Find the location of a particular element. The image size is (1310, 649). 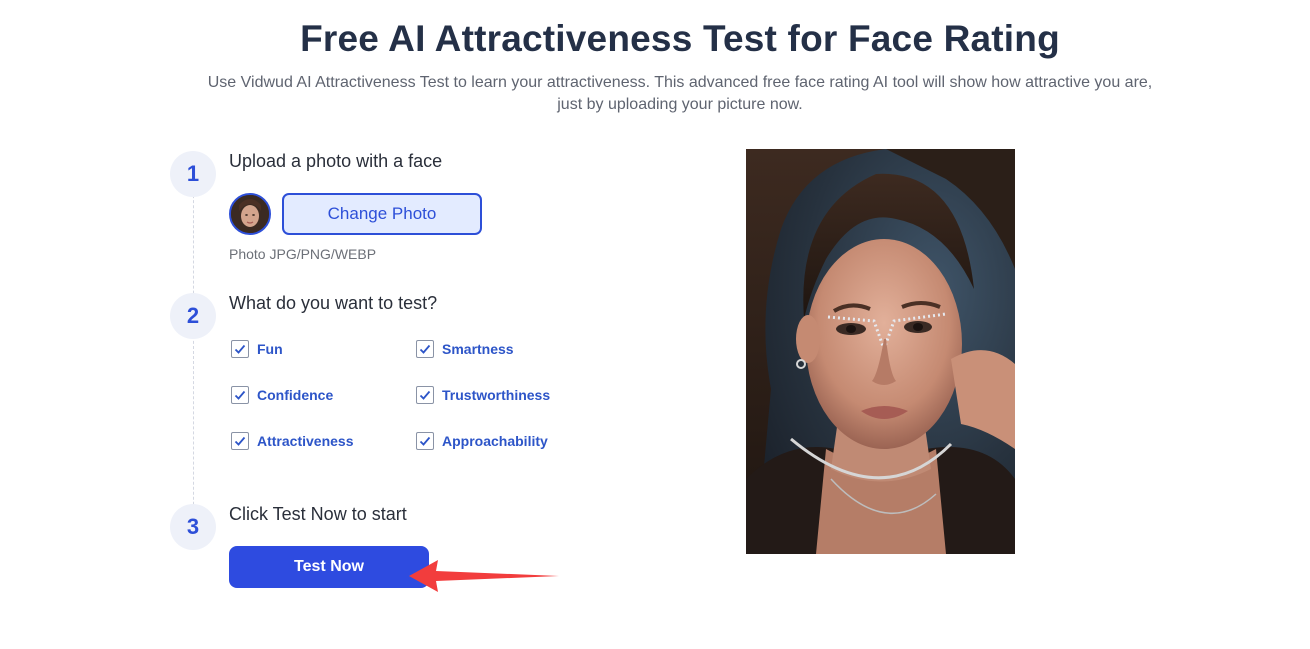

option-smartness: Smartness is located at coordinates (465, 349).